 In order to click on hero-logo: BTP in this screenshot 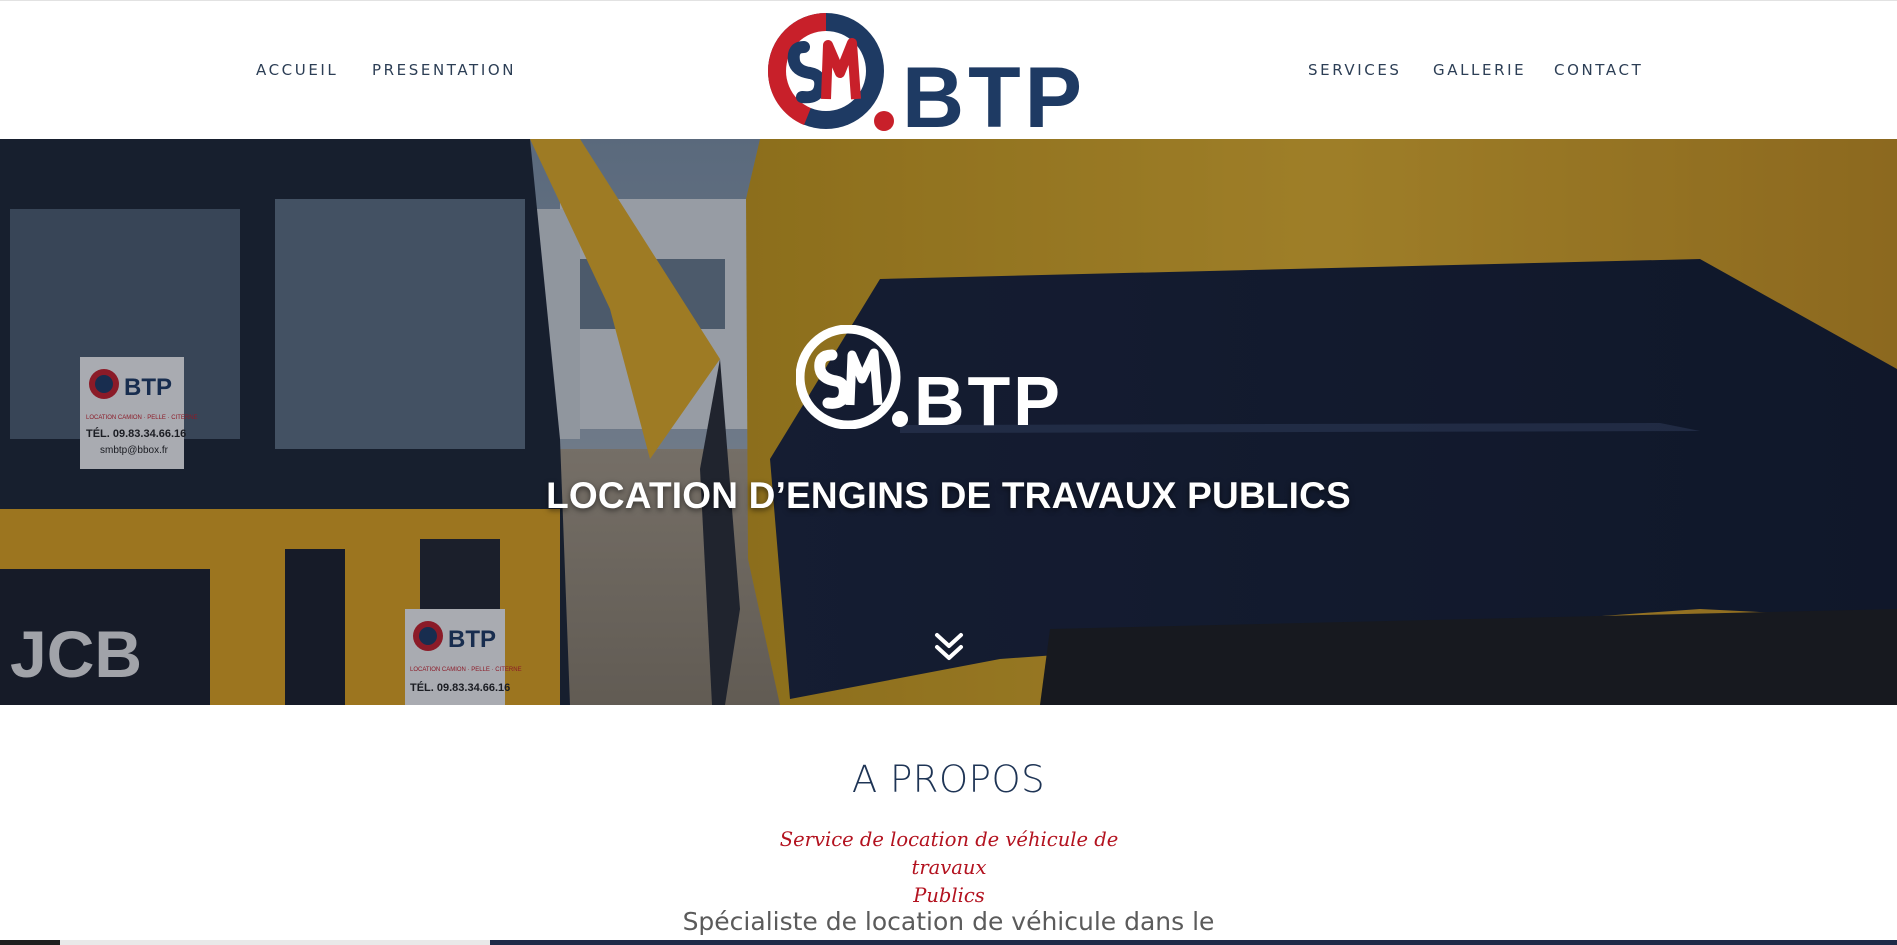, I will do `click(929, 377)`.